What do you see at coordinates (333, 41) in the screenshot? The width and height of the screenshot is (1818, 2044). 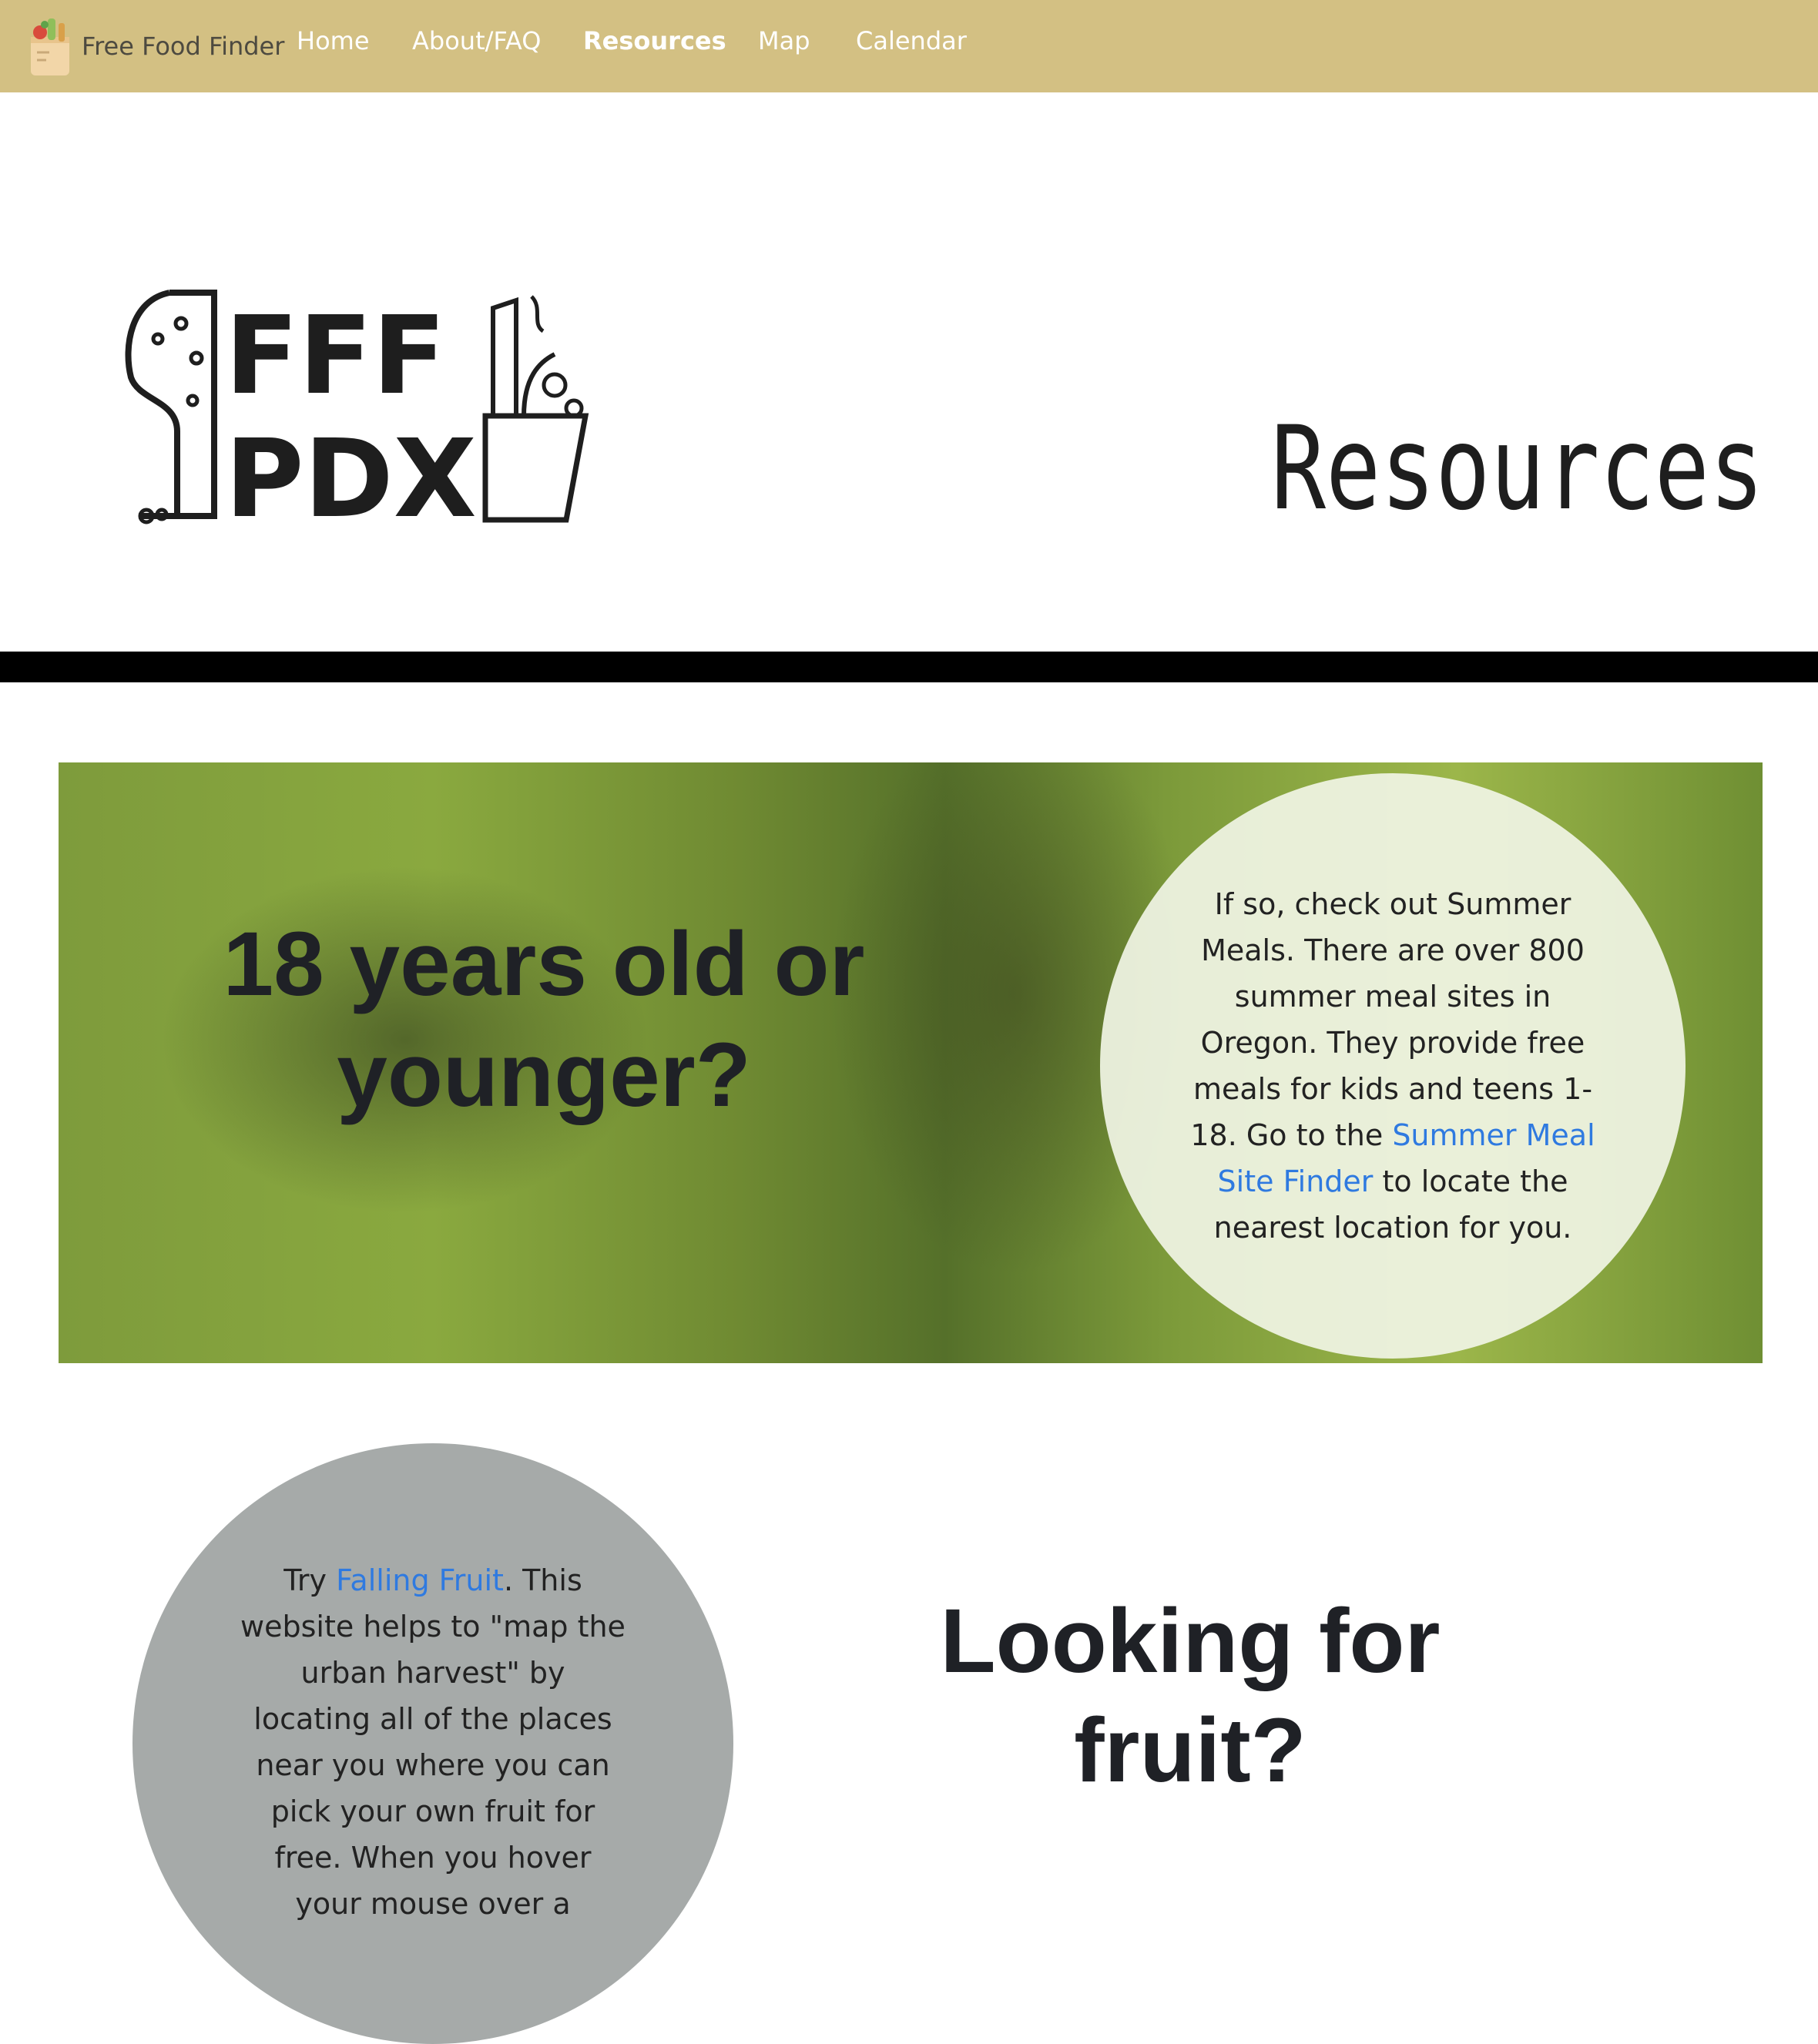 I see `nav-home: Home` at bounding box center [333, 41].